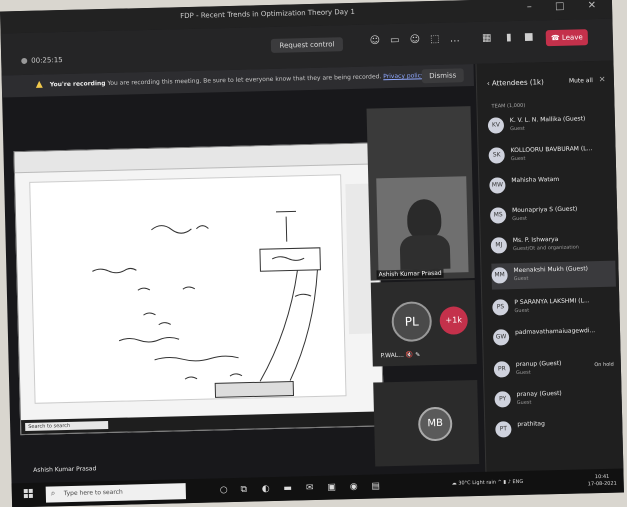 Image resolution: width=627 pixels, height=507 pixels. I want to click on attendee-item: SK KOLLOORU BAVBURAM (L... Guest, so click(550, 155).